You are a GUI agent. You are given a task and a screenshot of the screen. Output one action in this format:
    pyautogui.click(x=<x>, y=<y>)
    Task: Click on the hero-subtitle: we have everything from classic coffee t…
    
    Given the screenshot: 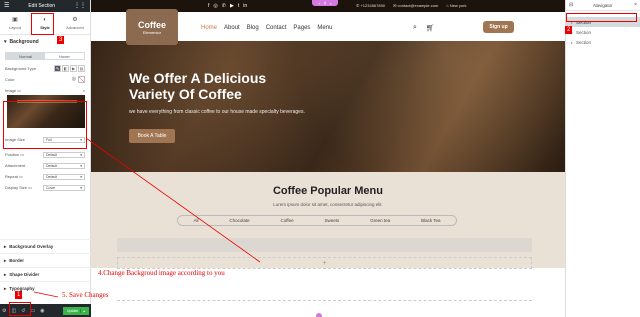 What is the action you would take?
    pyautogui.click(x=217, y=112)
    